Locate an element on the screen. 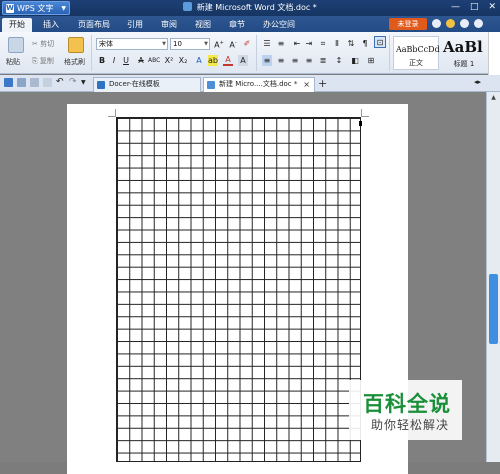  align-left-icon: ≡ is located at coordinates (267, 60).